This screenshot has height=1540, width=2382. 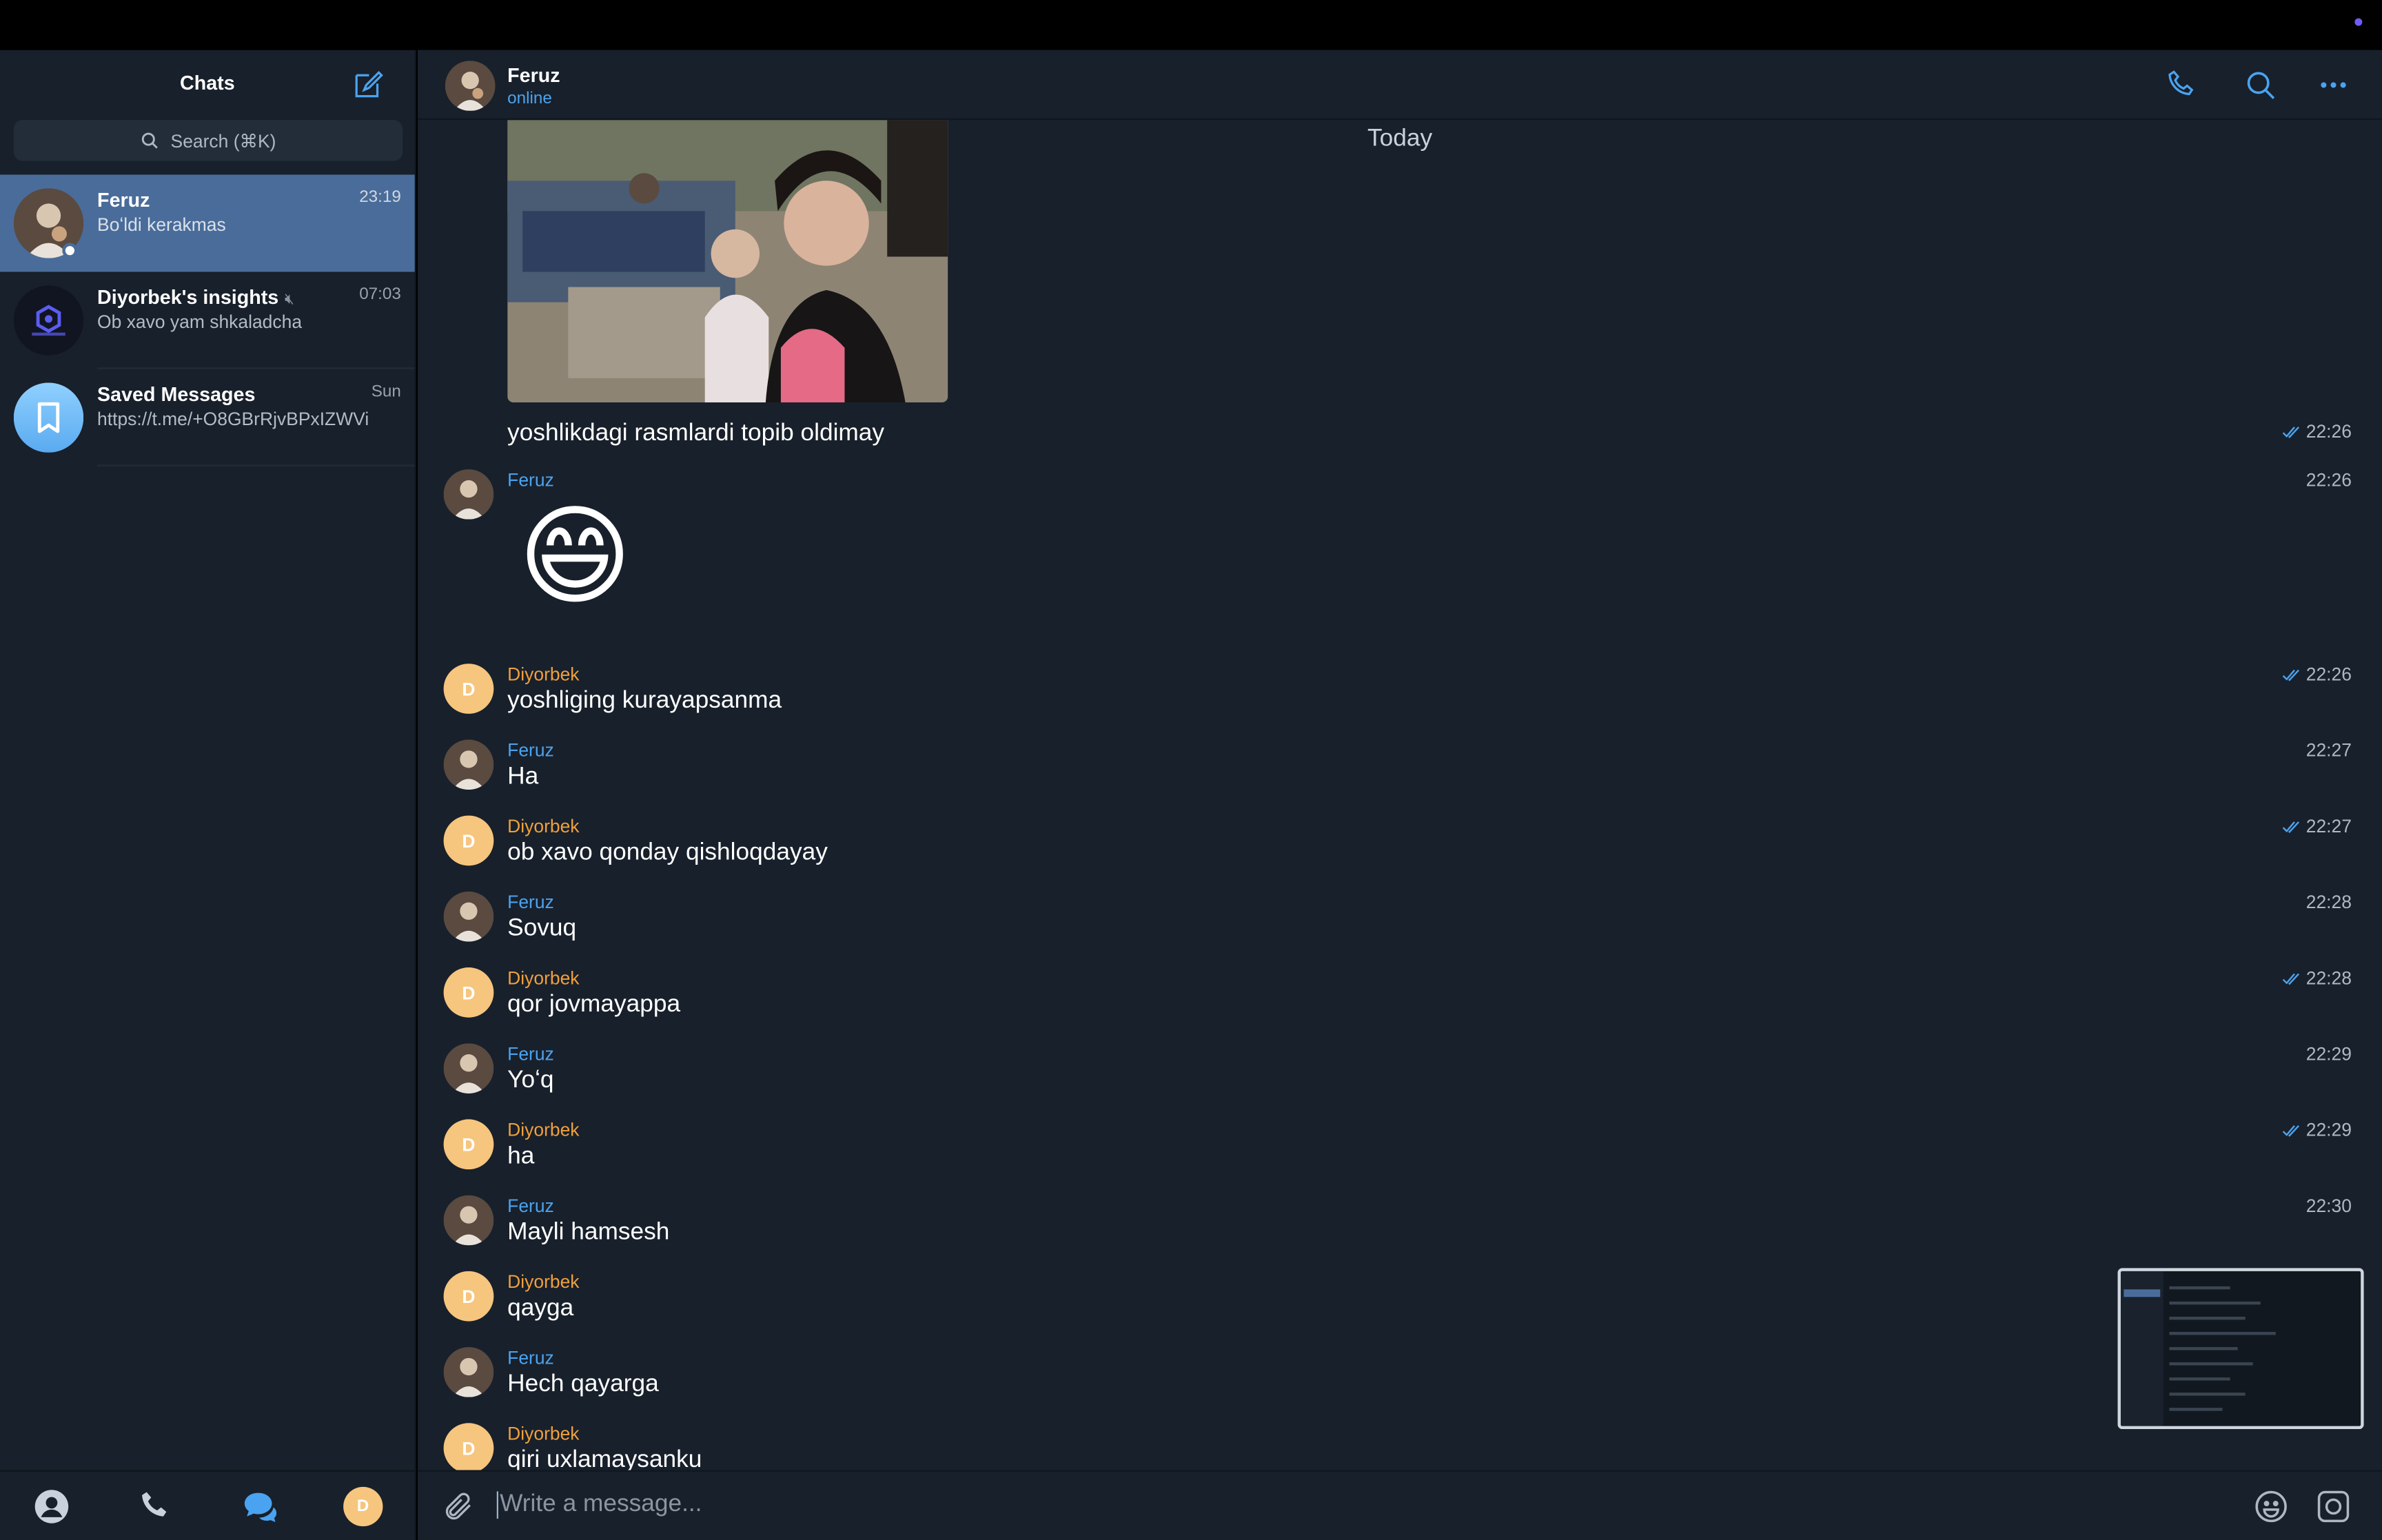 What do you see at coordinates (523, 776) in the screenshot?
I see `message-text: Ha` at bounding box center [523, 776].